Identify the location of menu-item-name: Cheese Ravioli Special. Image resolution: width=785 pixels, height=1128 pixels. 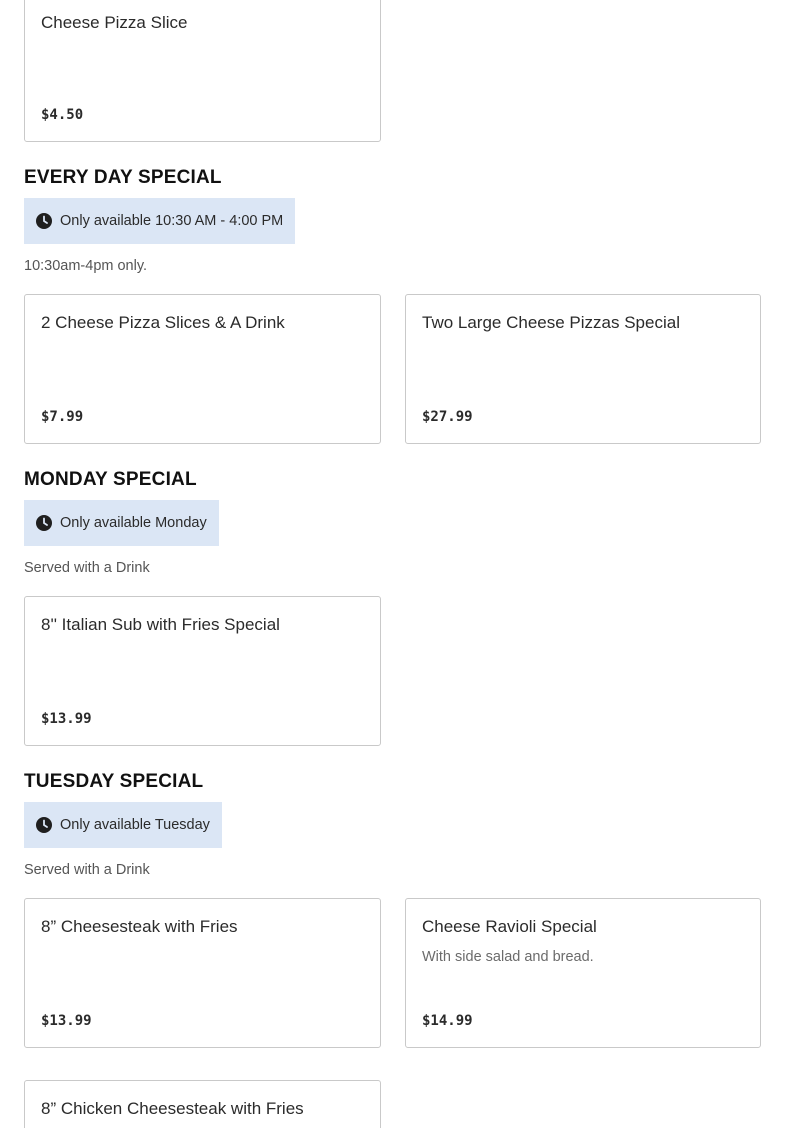
(509, 926).